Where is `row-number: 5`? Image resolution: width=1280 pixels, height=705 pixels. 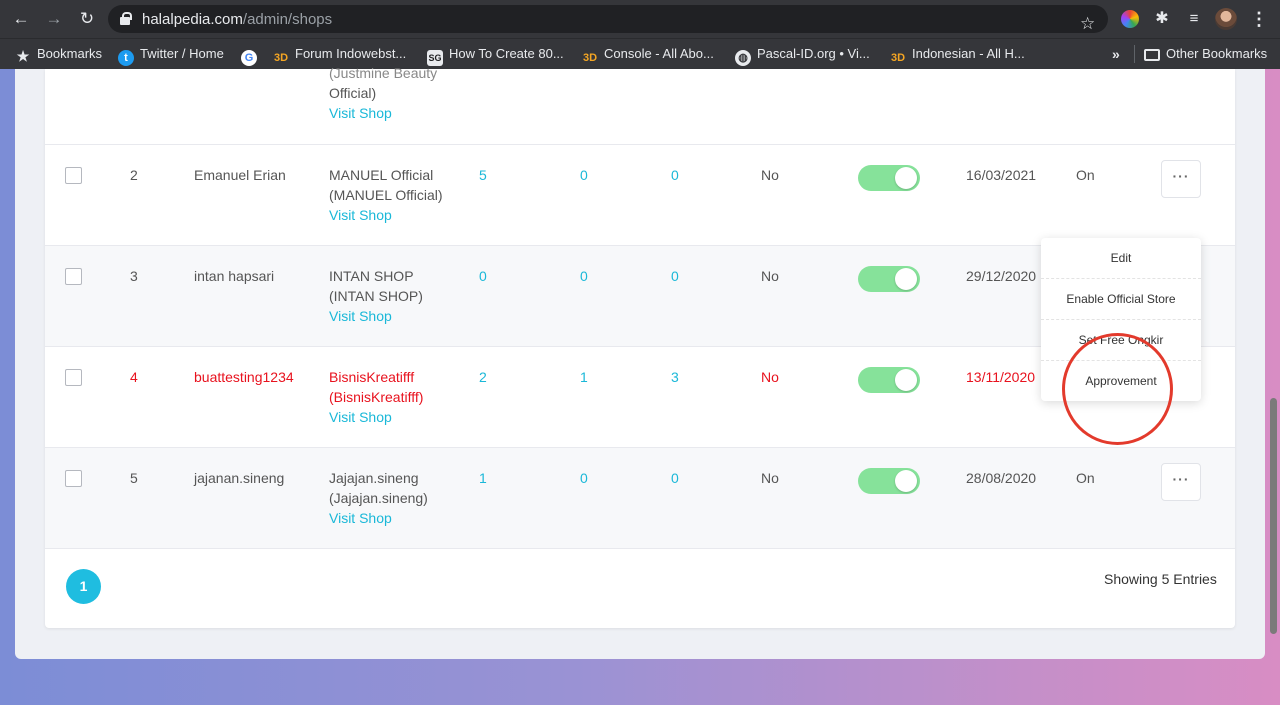
row-number: 5 is located at coordinates (134, 478).